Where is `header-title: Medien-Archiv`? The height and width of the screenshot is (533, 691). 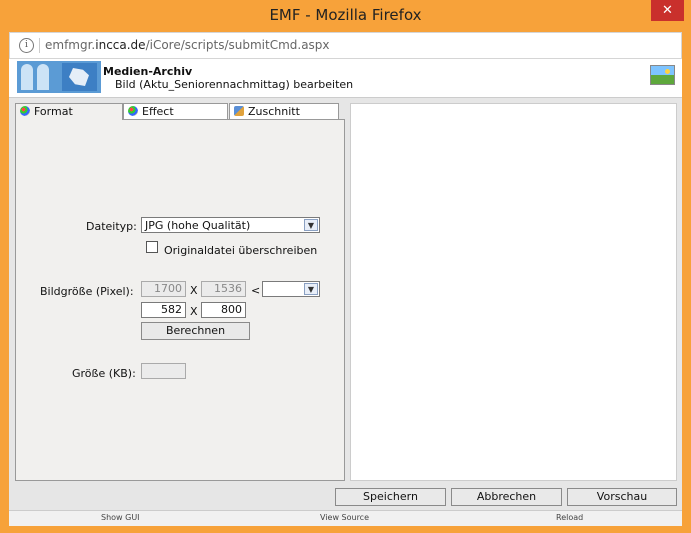
header-title: Medien-Archiv is located at coordinates (148, 71).